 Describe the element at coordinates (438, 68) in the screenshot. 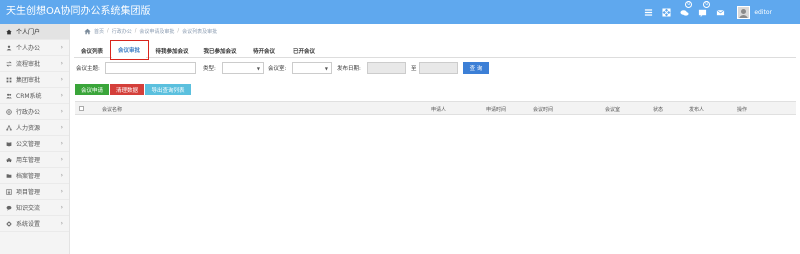

I see `date-to-input` at that location.